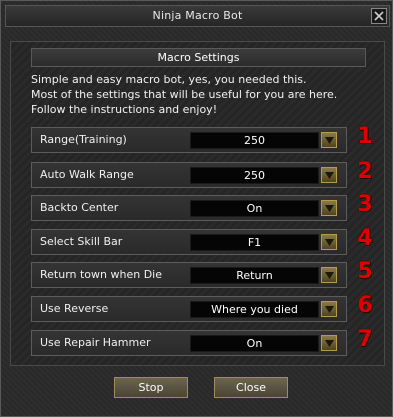 The width and height of the screenshot is (393, 417). I want to click on panel-header: Macro Settings, so click(198, 57).